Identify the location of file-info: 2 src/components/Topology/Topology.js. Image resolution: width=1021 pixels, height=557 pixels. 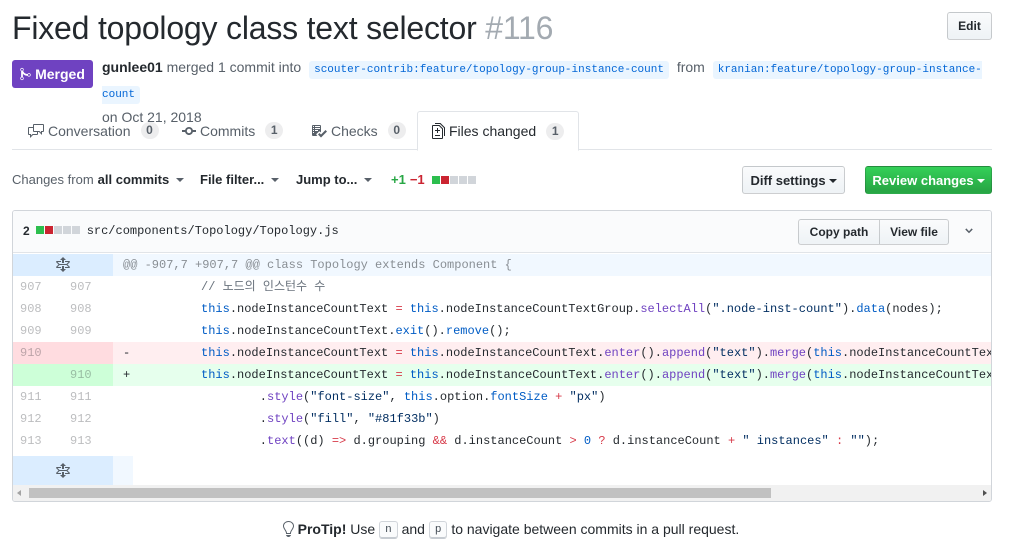
(181, 231).